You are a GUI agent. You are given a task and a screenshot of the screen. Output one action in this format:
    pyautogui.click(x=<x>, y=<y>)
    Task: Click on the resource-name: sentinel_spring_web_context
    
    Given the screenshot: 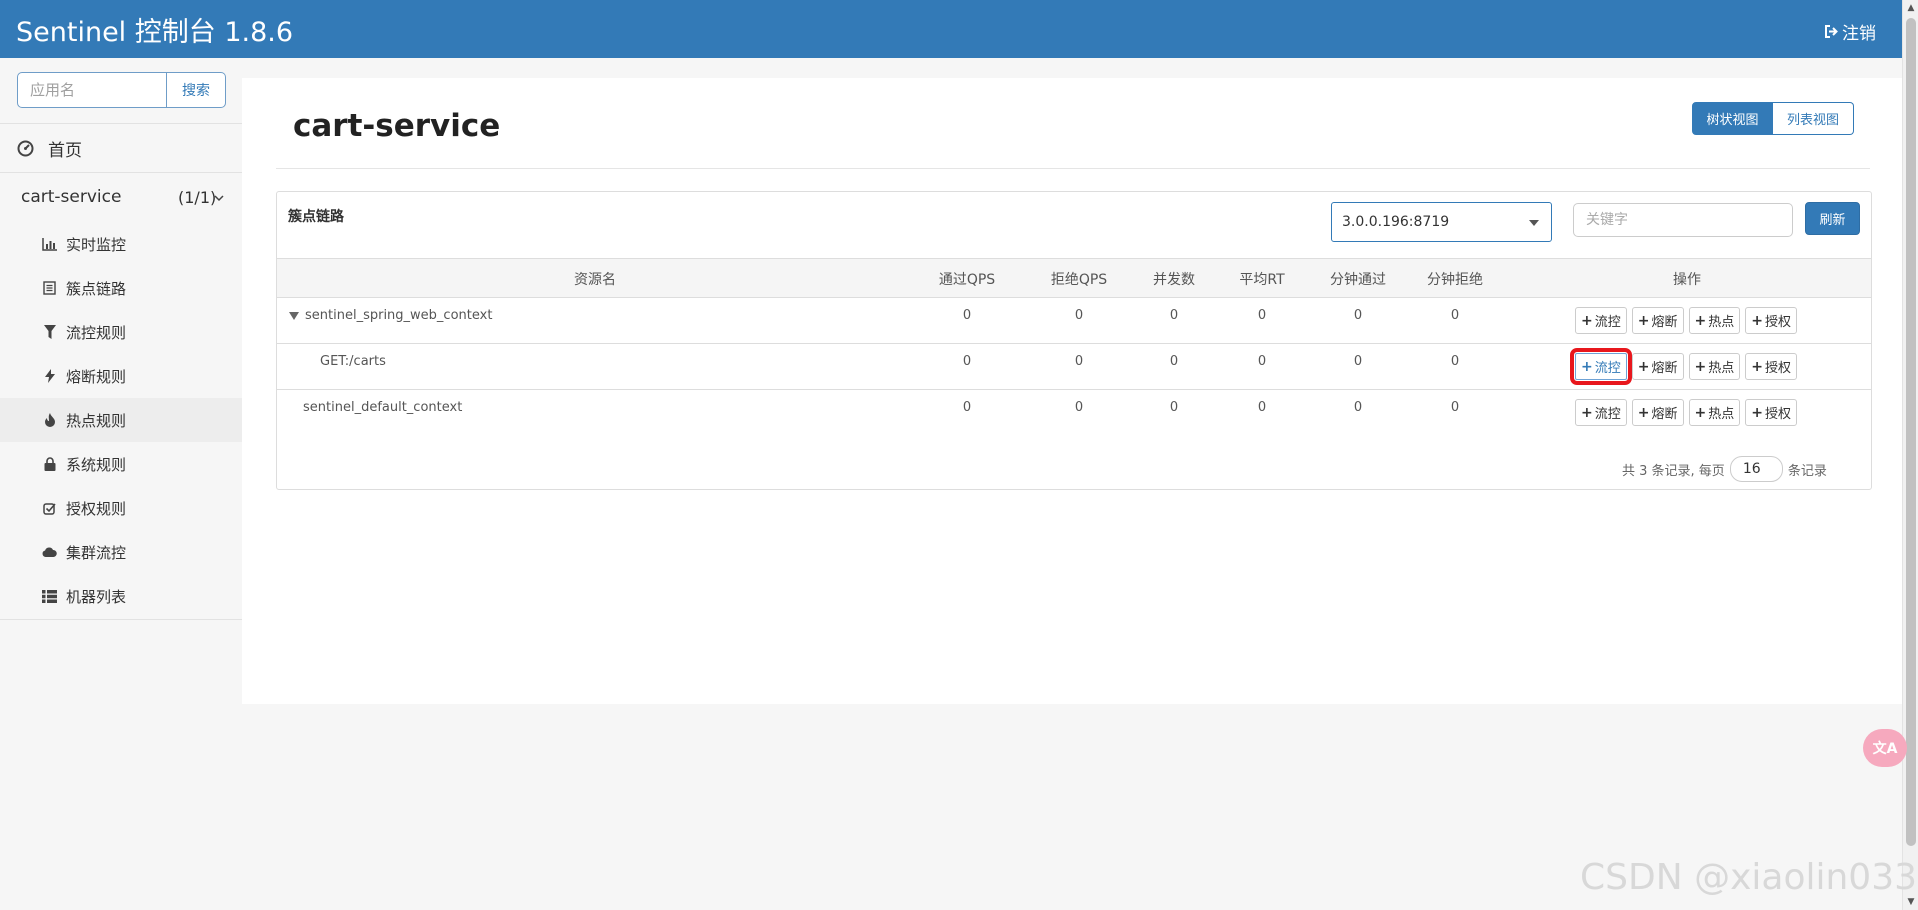 What is the action you would take?
    pyautogui.click(x=390, y=315)
    